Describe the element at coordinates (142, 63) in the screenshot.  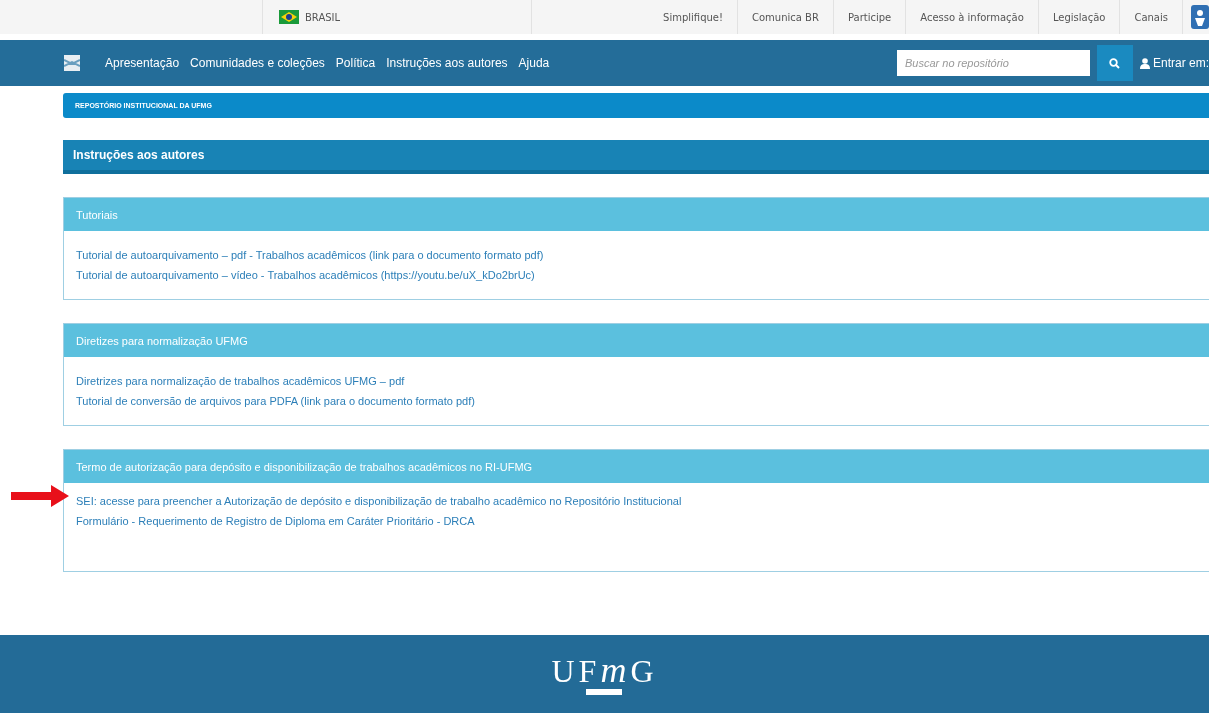
I see `nav-link: Apresentação` at that location.